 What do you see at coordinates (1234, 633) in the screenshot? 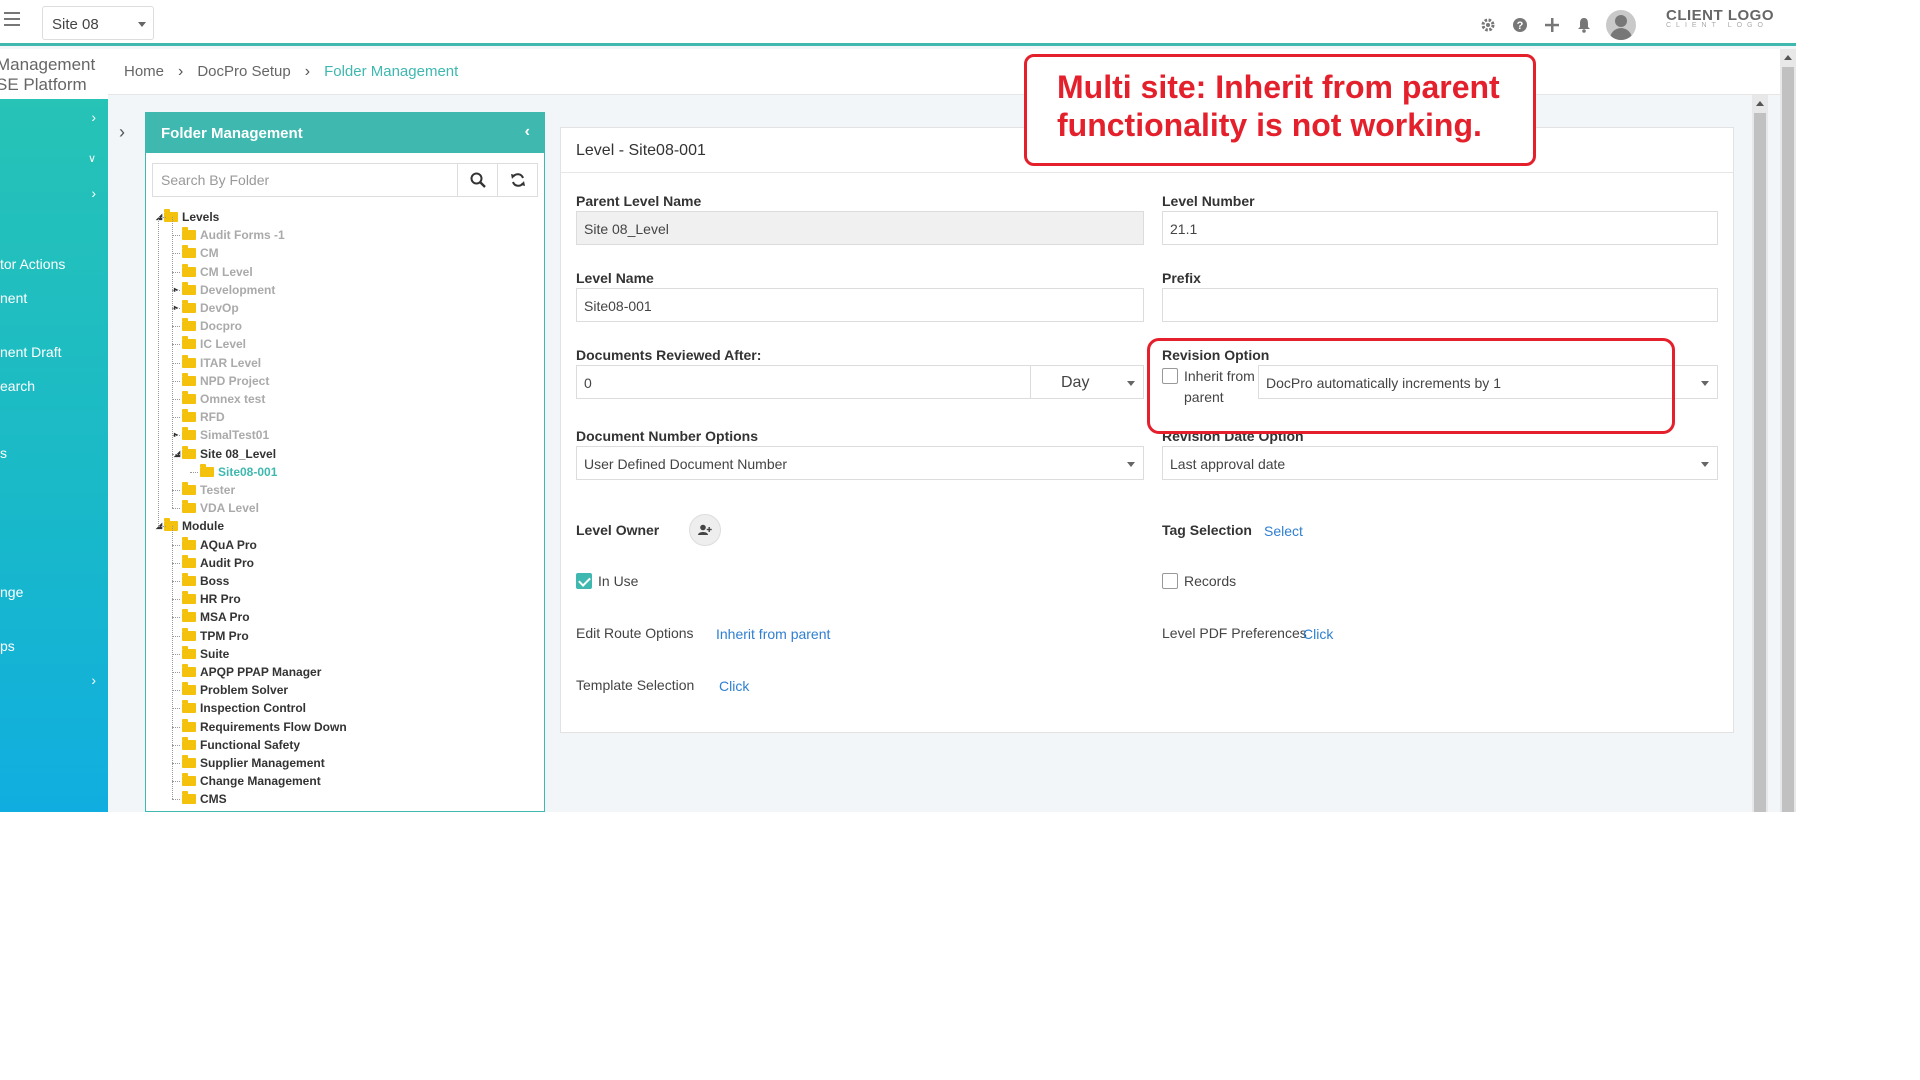
I see `pdf-preferences-label: Level PDF Preferences` at bounding box center [1234, 633].